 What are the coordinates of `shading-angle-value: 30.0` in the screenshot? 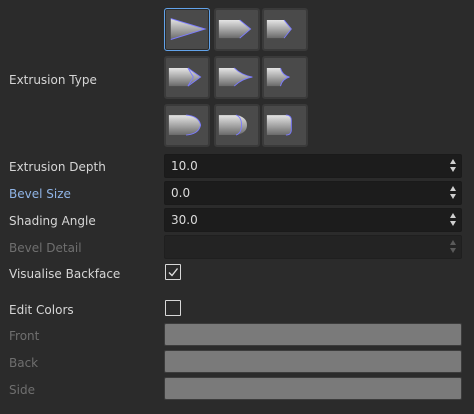 It's located at (184, 220).